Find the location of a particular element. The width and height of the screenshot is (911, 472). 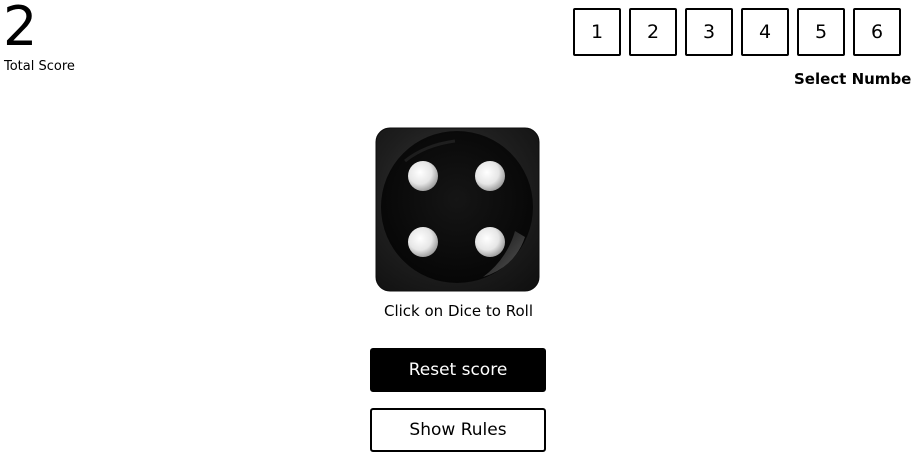

number-option-1: 1 is located at coordinates (597, 32).